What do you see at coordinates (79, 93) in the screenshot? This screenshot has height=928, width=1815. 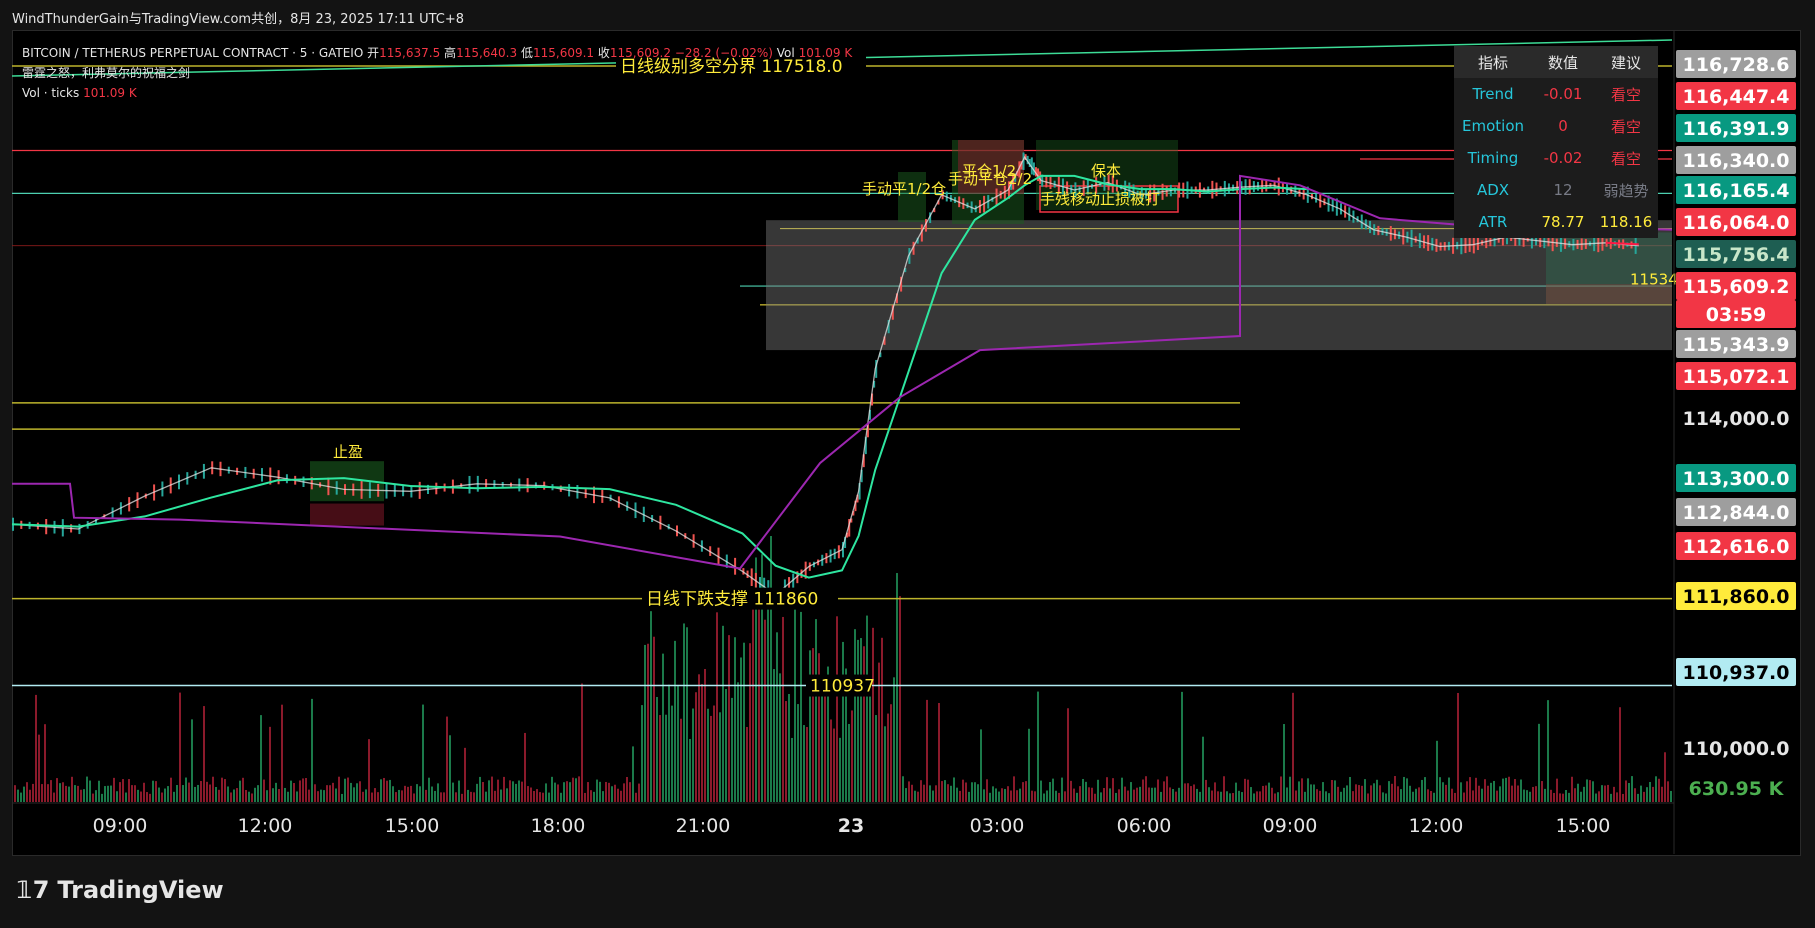 I see `legend-vol-ticks: Vol · ticks 101.09 K` at bounding box center [79, 93].